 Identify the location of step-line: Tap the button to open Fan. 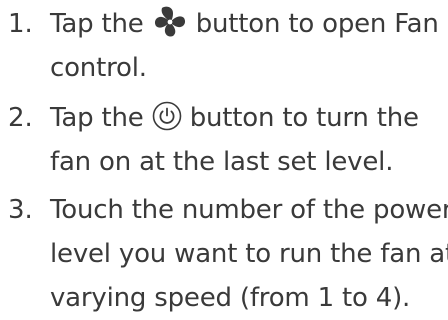
(246, 24).